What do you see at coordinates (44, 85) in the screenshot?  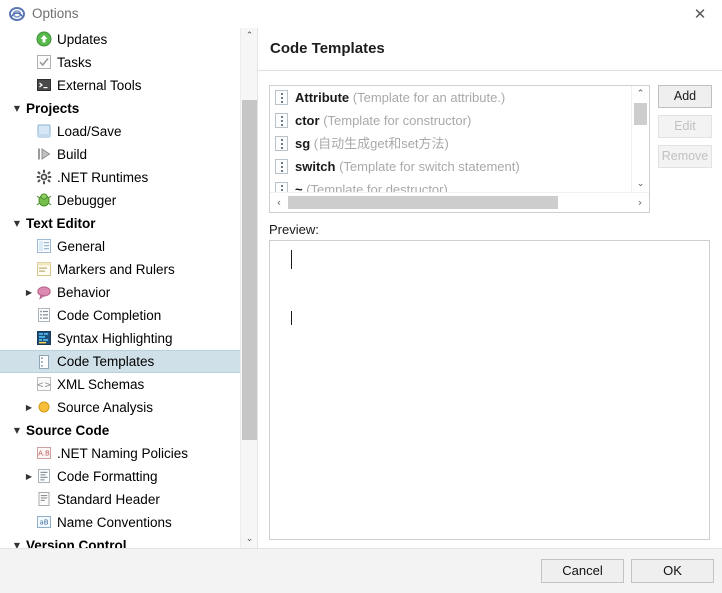 I see `external-tools-icon` at bounding box center [44, 85].